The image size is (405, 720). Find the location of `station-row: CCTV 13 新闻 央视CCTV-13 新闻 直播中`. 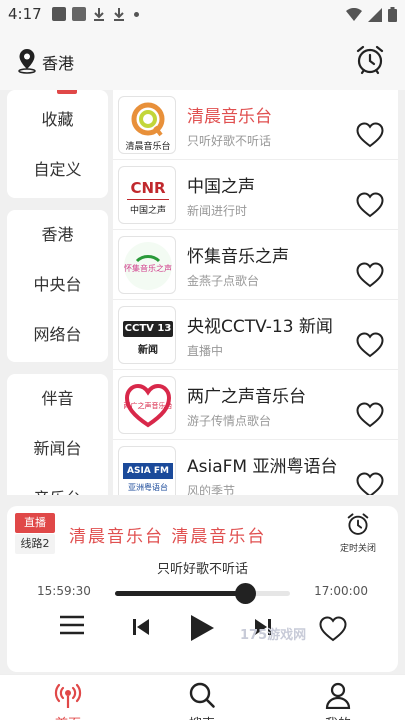

station-row: CCTV 13 新闻 央视CCTV-13 新闻 直播中 is located at coordinates (255, 335).